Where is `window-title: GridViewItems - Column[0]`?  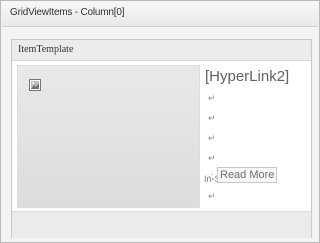
window-title: GridViewItems - Column[0] is located at coordinates (67, 12).